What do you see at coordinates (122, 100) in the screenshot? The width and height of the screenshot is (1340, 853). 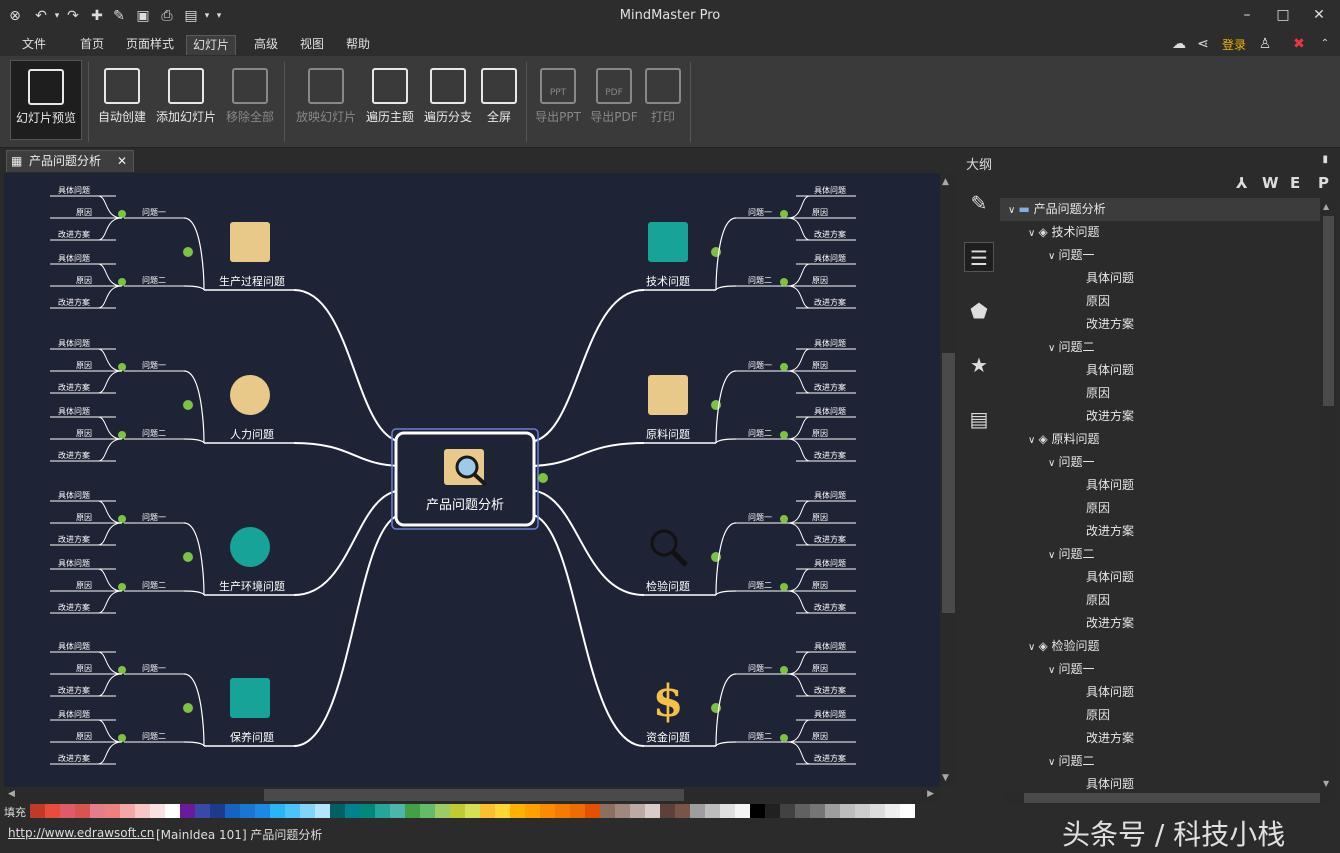 I see `auto-create-button: 自动创建` at bounding box center [122, 100].